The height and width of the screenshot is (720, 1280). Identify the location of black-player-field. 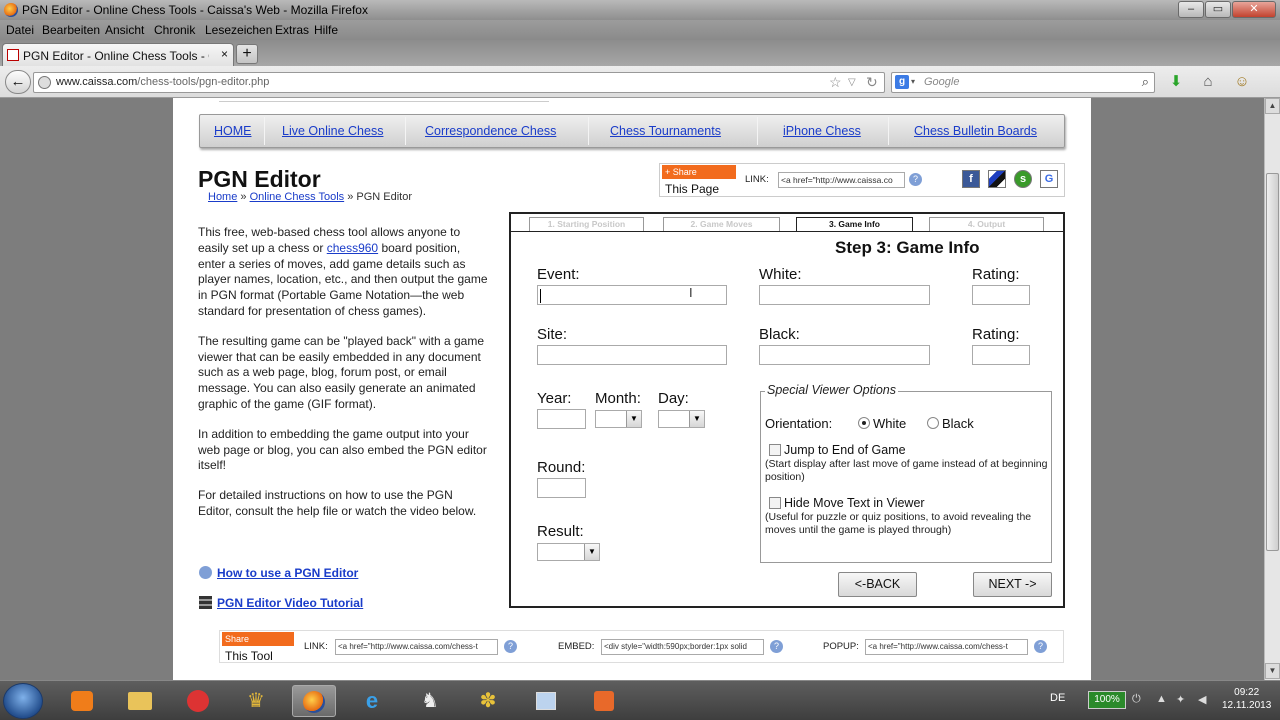
(844, 355).